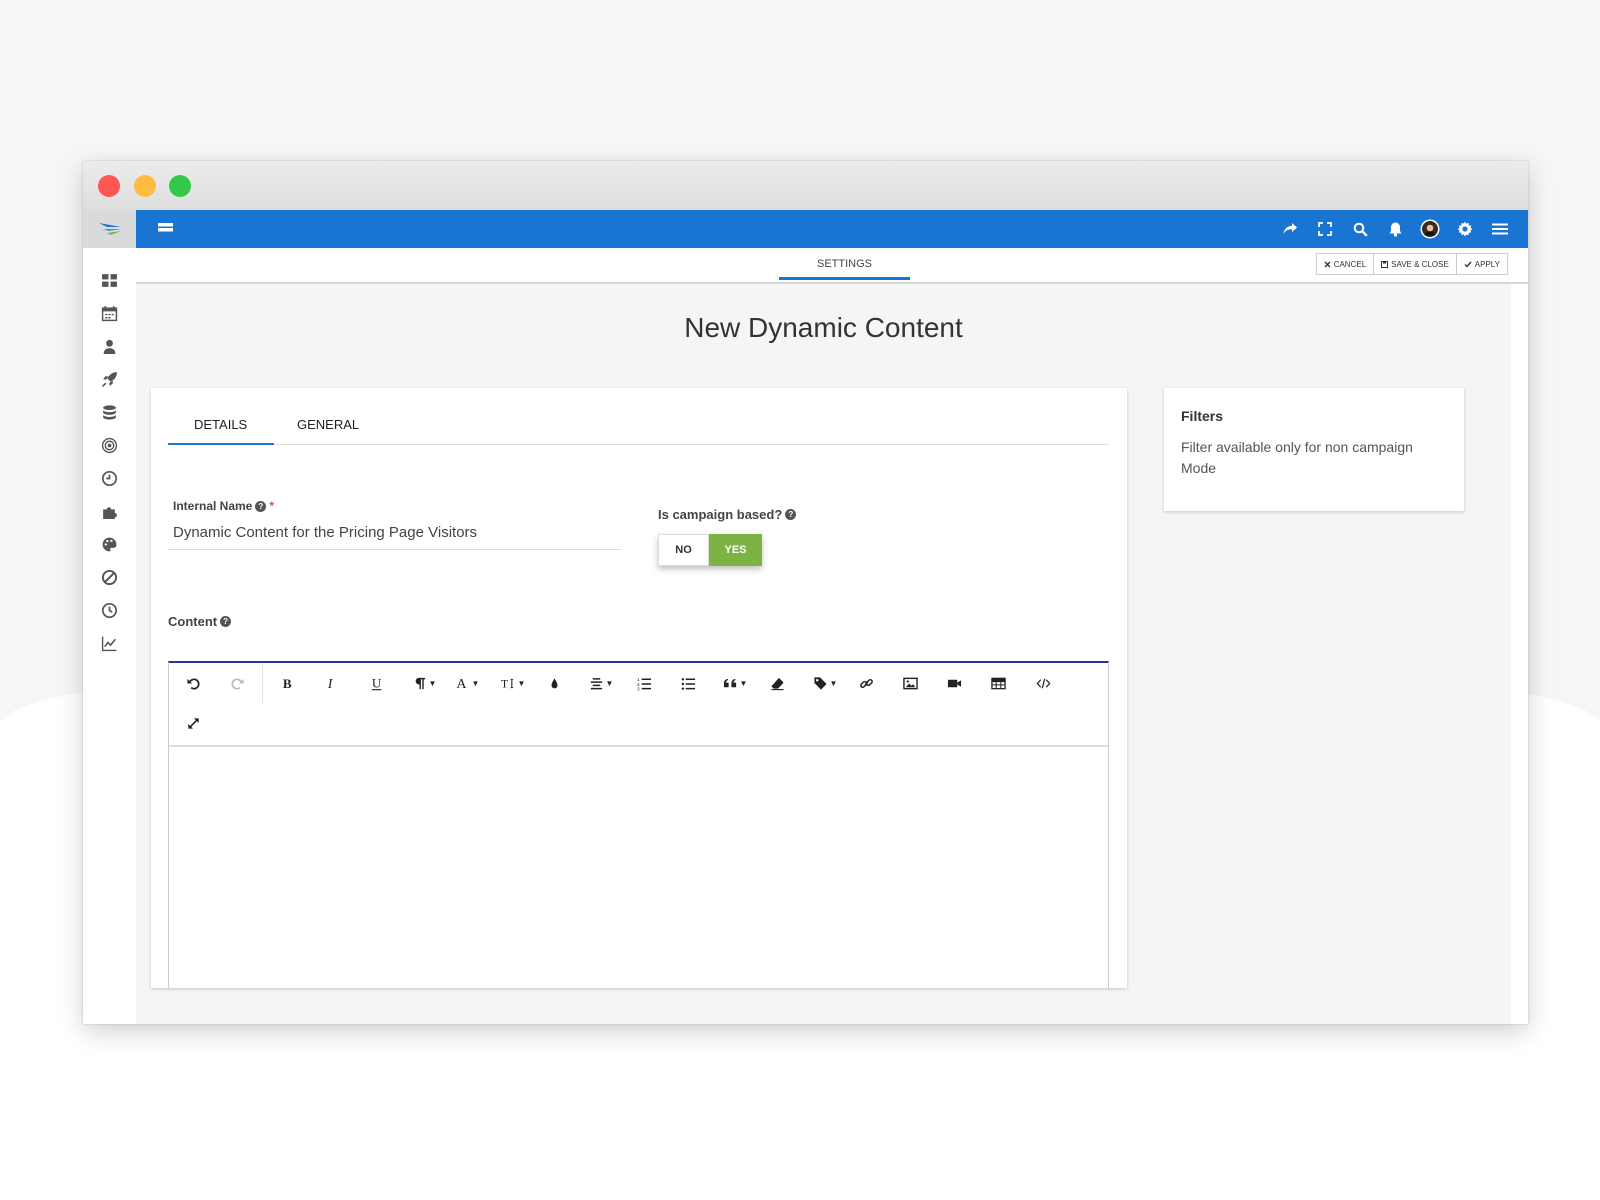  I want to click on avatar, so click(1430, 229).